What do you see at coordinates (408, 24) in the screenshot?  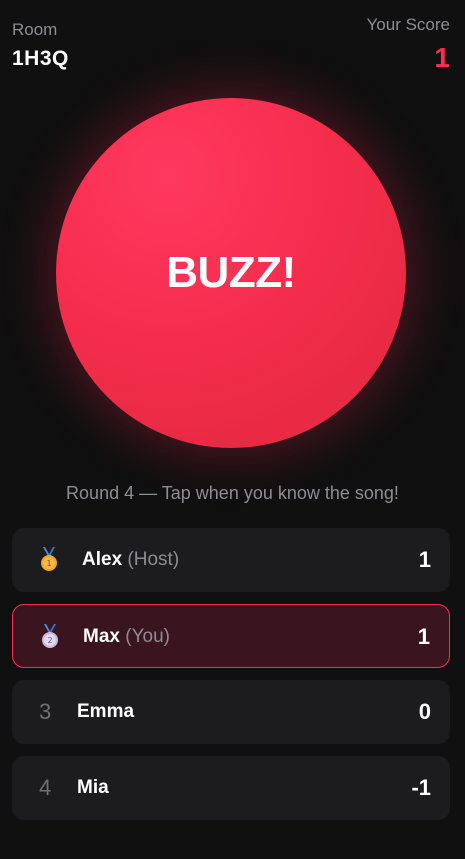 I see `your-score-label: Your Score` at bounding box center [408, 24].